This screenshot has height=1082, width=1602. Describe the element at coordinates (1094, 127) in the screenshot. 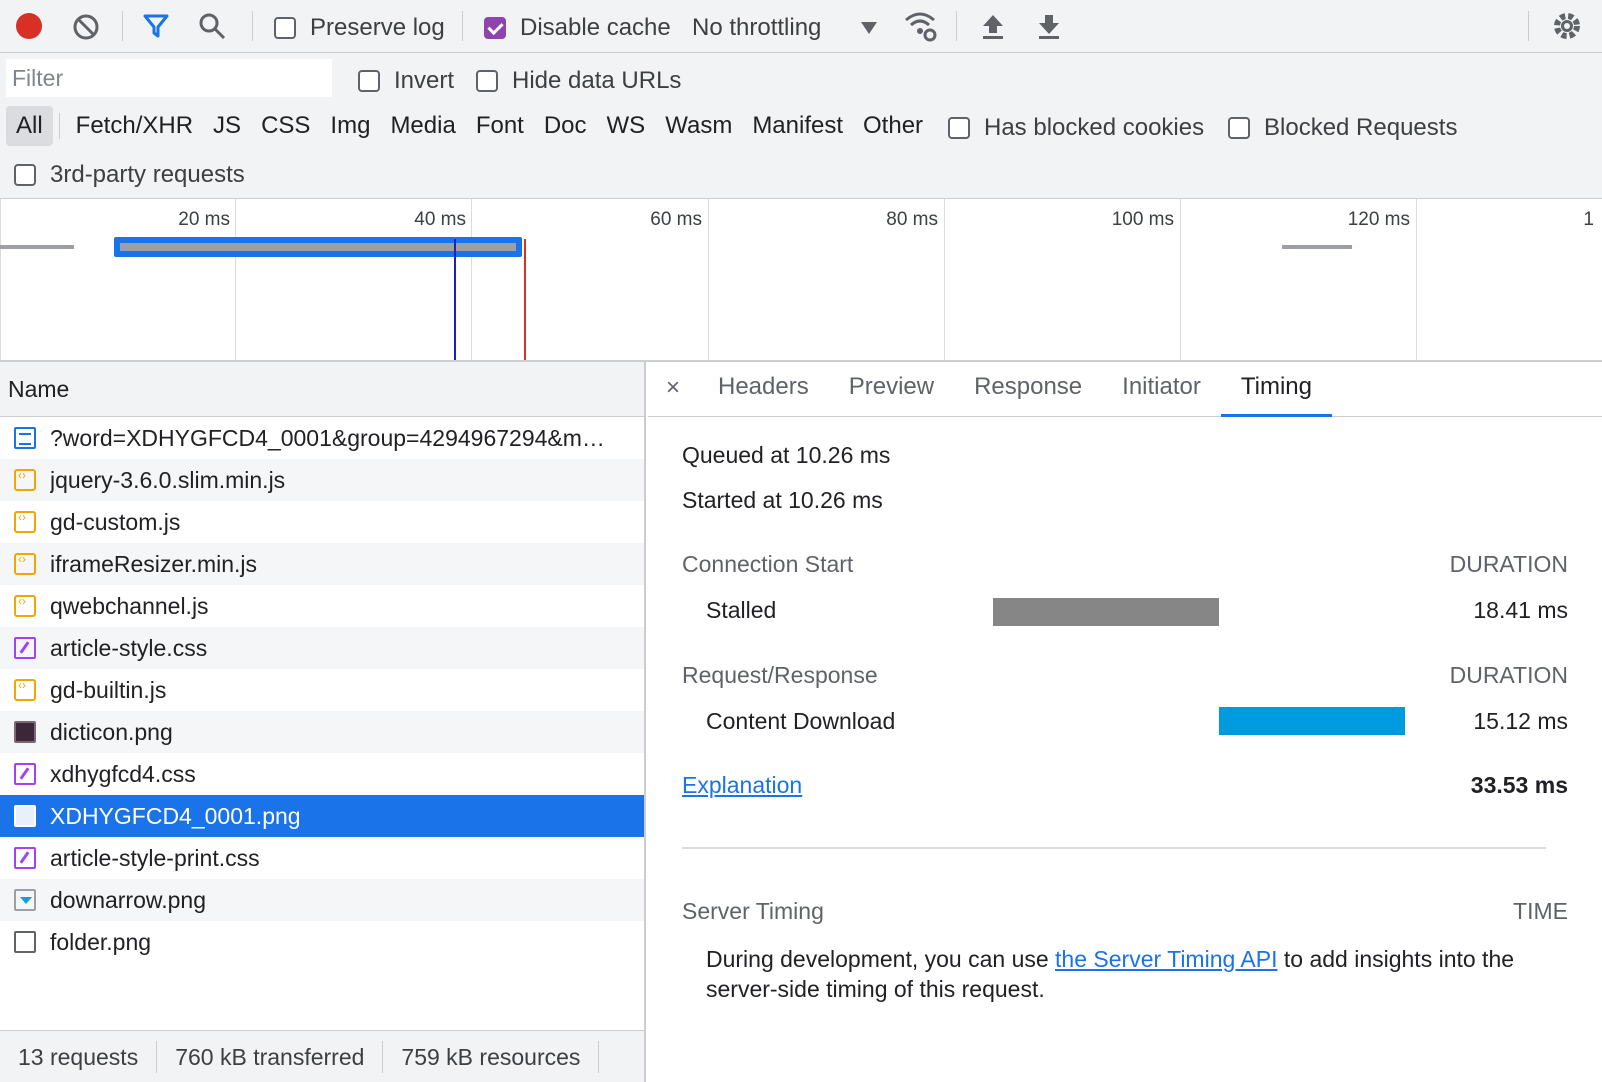

I see `has-blocked-cookies-label: Has blocked cookies` at that location.